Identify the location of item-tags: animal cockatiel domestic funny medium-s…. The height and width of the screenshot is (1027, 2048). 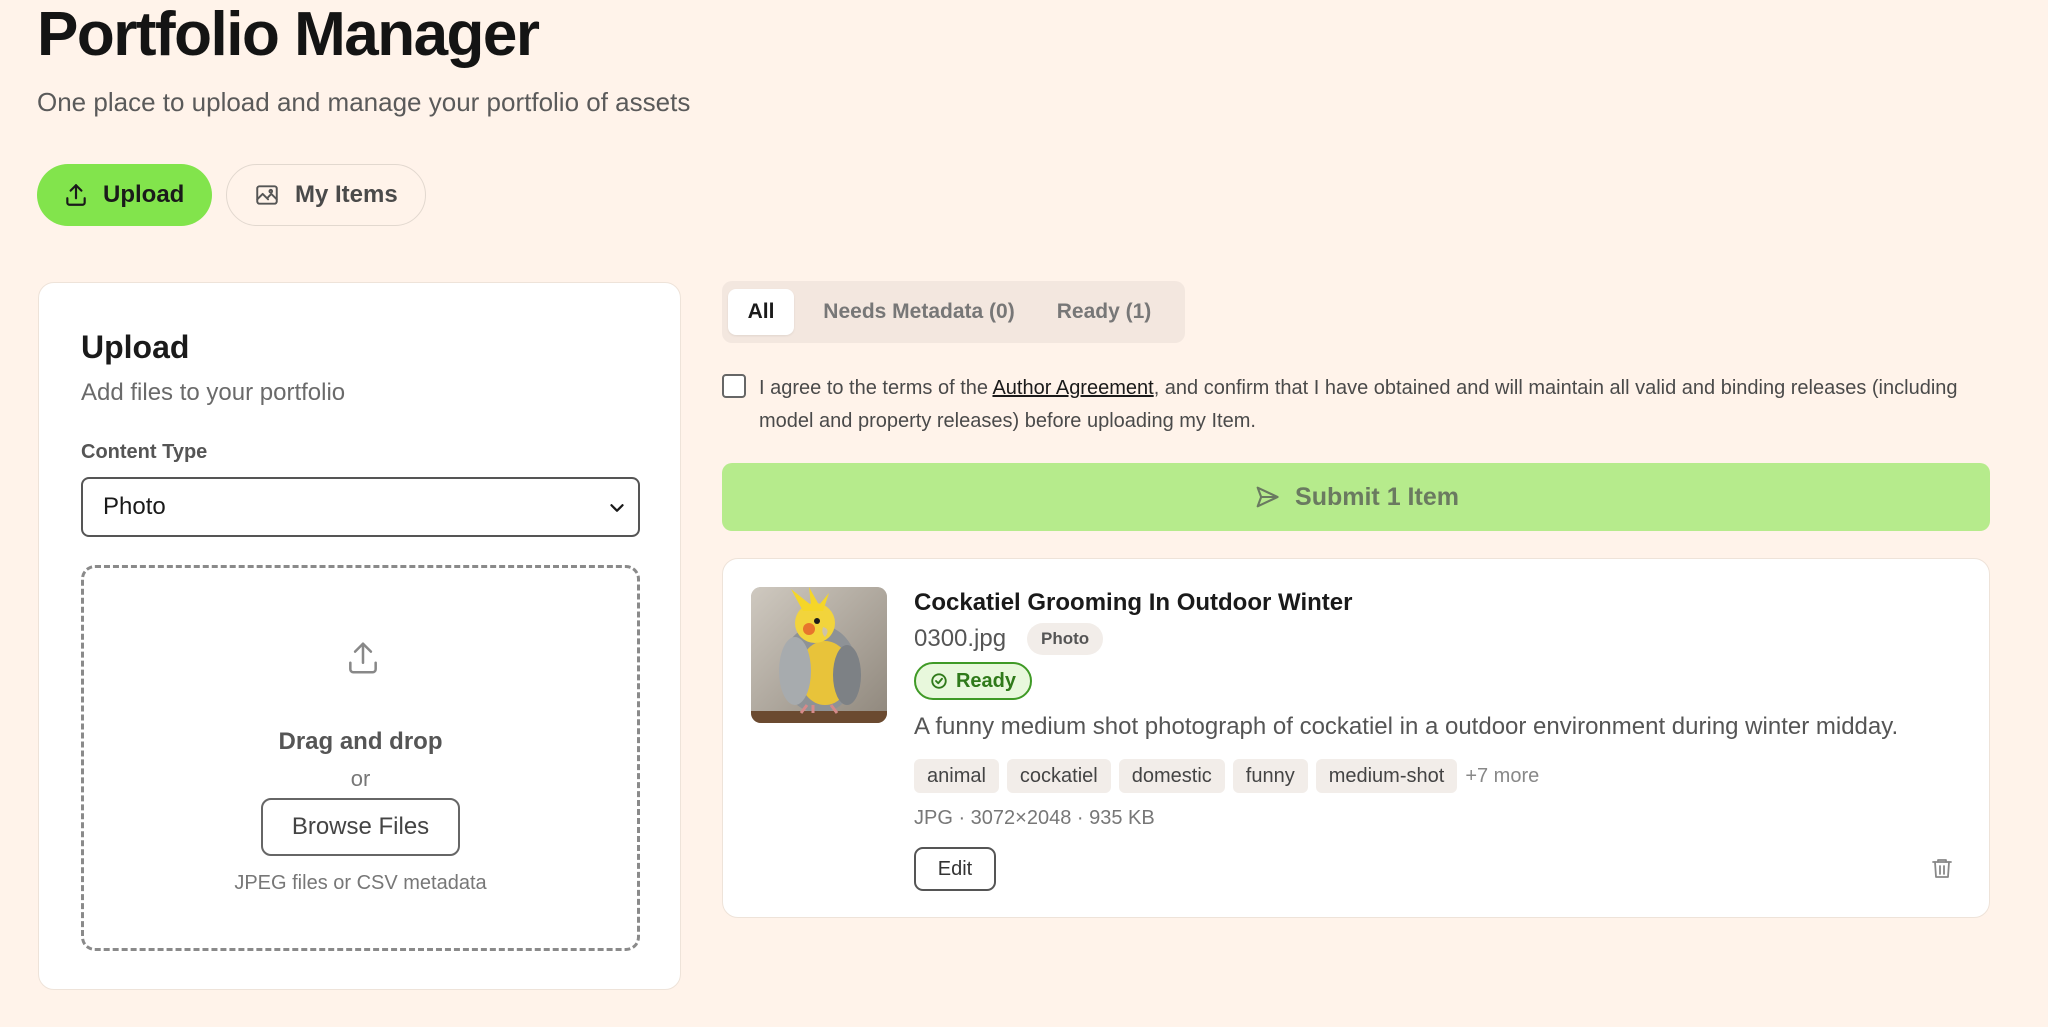
(1226, 776).